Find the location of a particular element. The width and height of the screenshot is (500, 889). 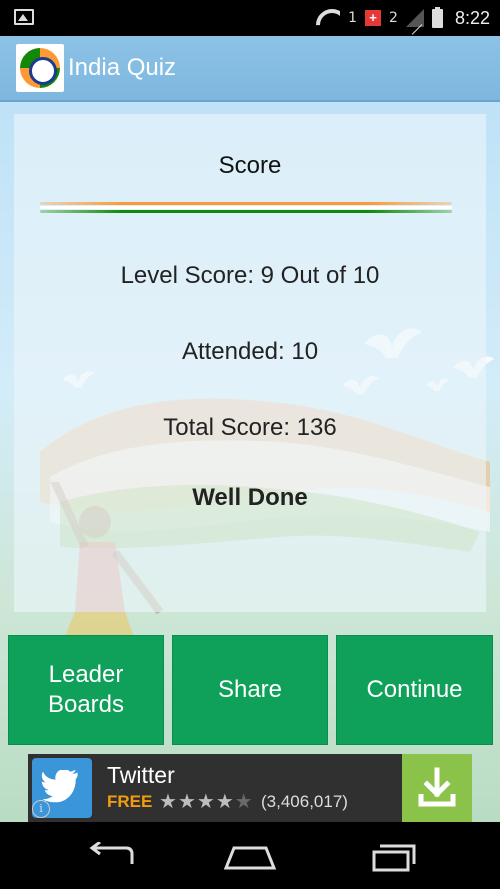

signal-icon is located at coordinates (414, 18).